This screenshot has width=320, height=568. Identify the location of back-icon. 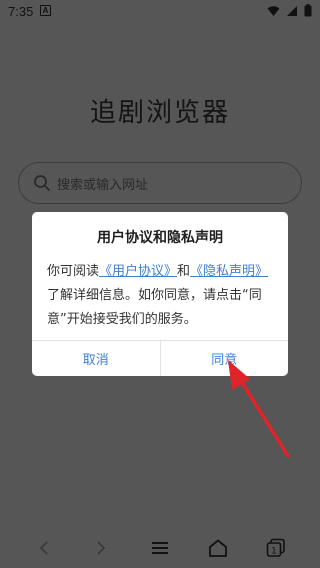
(43, 548).